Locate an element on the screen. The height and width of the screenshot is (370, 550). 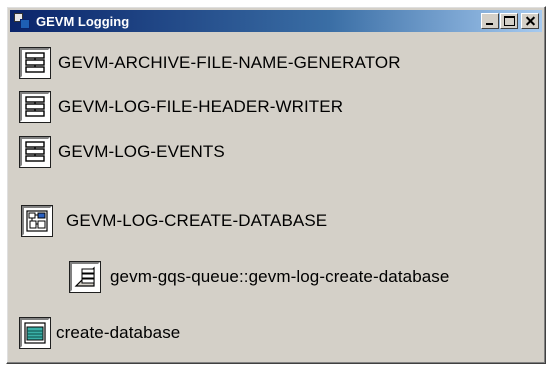
database-icon is located at coordinates (35, 333).